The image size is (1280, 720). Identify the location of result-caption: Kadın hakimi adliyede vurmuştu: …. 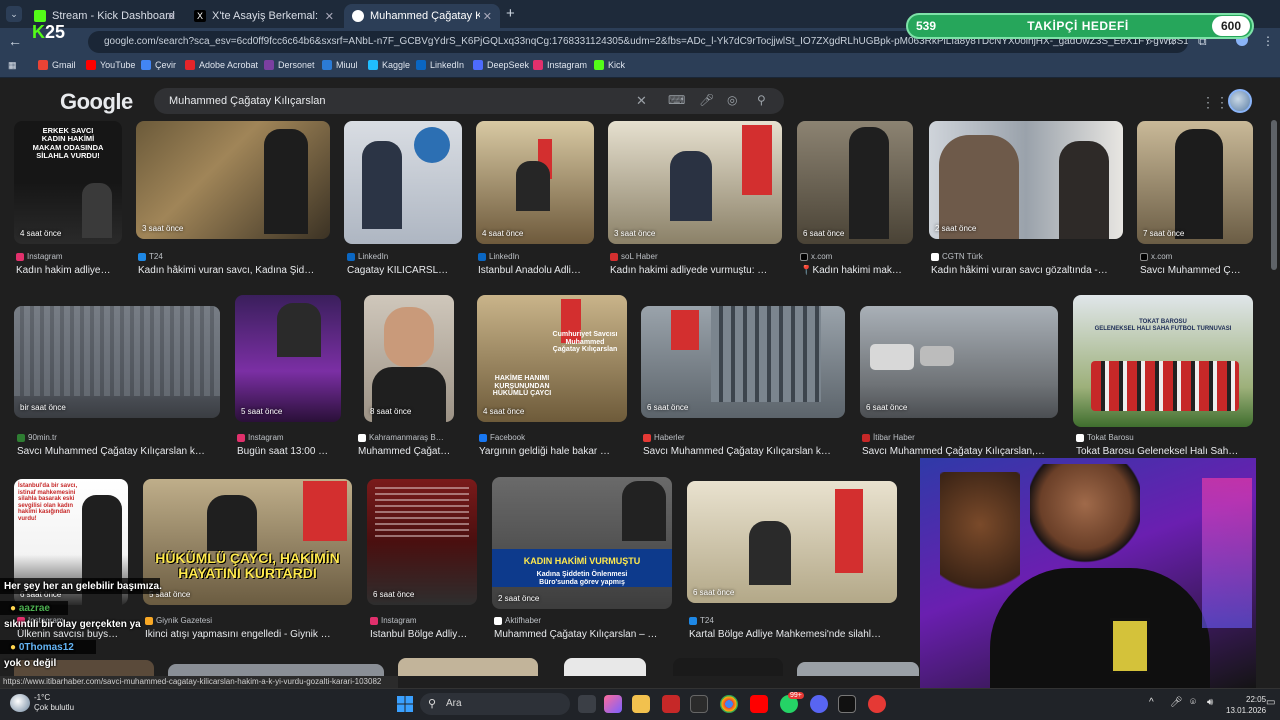
(696, 270).